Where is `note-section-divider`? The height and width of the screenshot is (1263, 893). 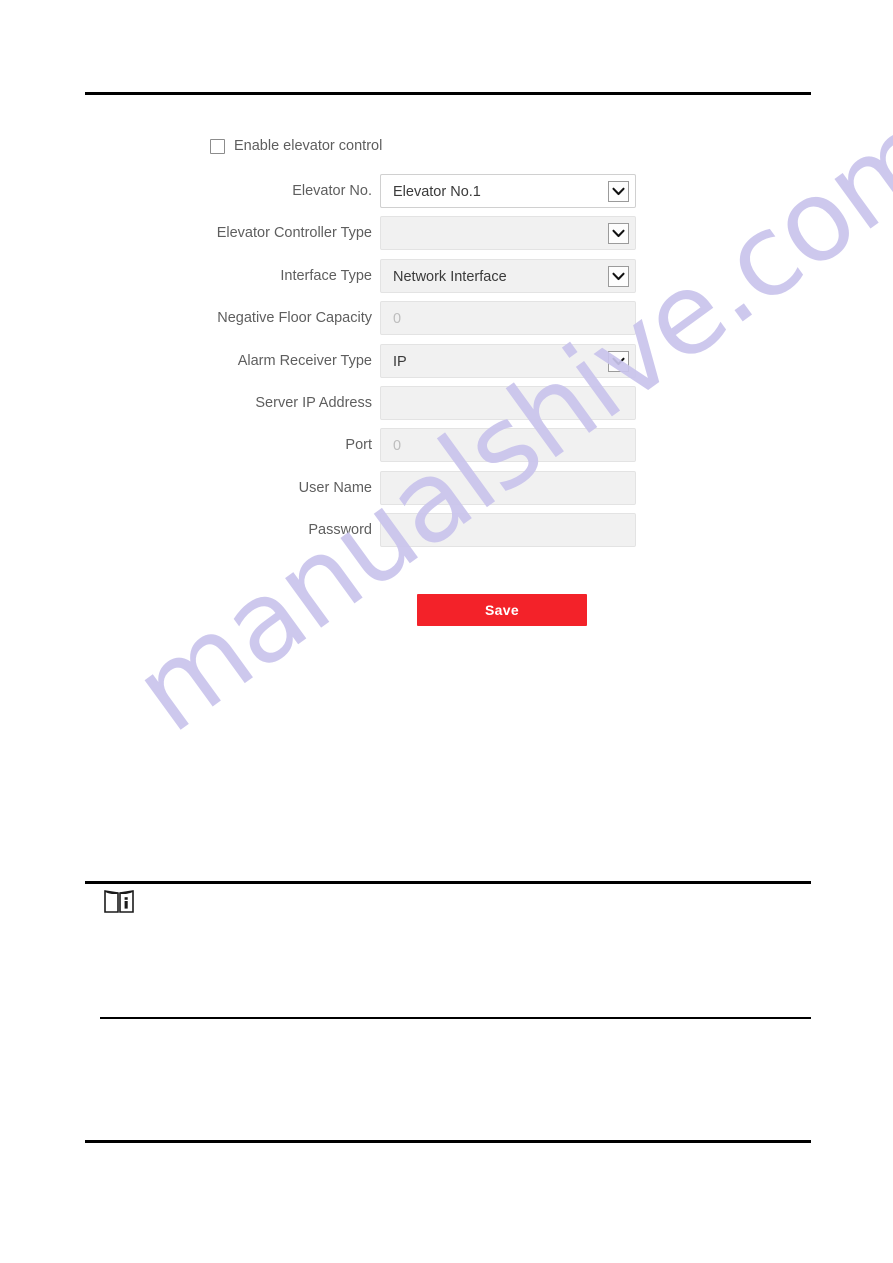 note-section-divider is located at coordinates (448, 882).